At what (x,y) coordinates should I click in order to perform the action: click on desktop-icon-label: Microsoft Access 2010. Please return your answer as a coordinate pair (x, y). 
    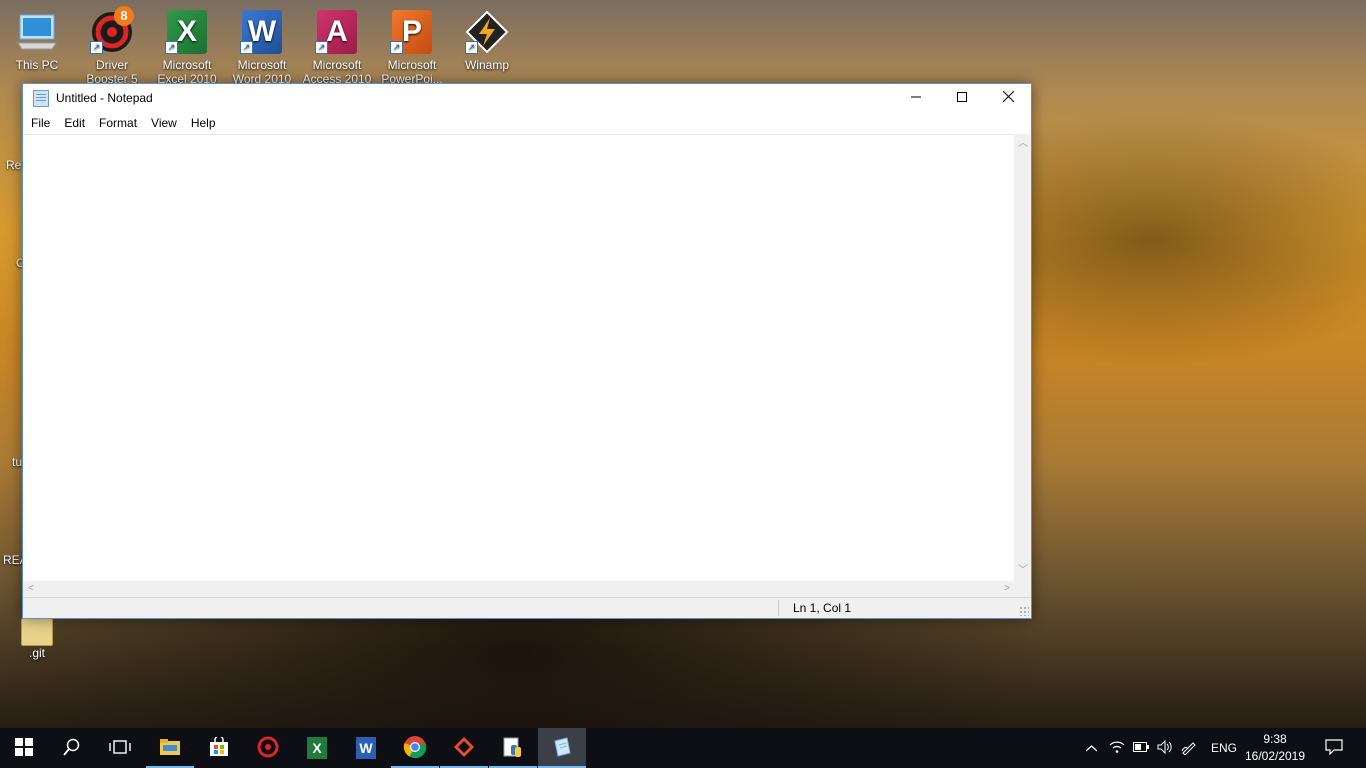
    Looking at the image, I should click on (337, 72).